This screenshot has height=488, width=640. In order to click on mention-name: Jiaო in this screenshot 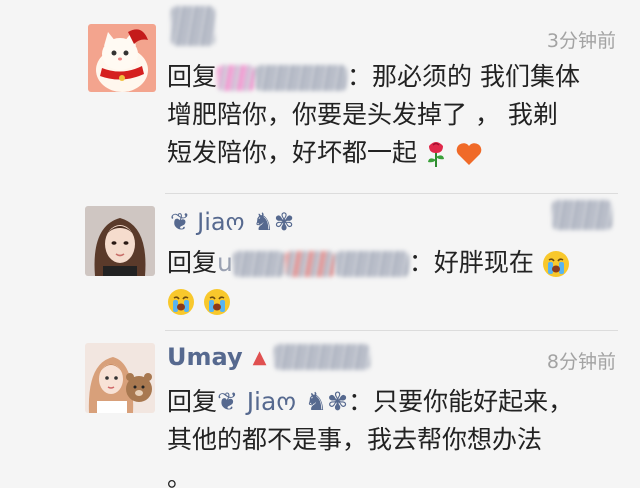, I will do `click(271, 401)`.